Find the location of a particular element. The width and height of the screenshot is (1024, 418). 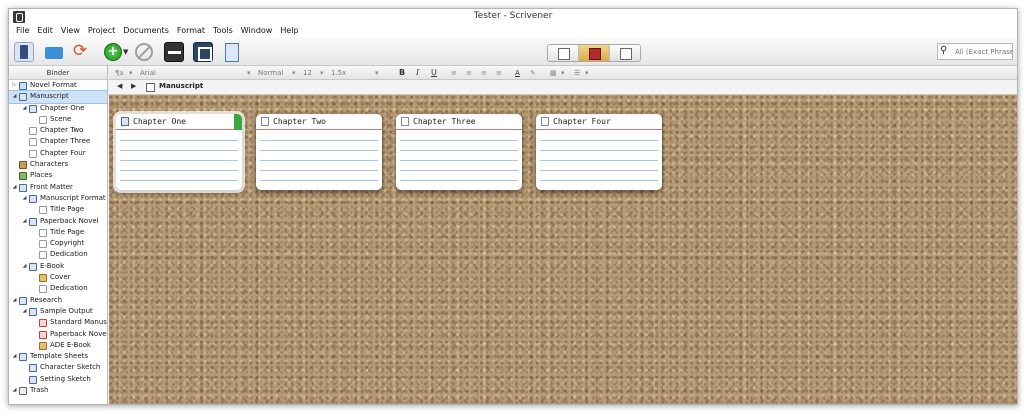

binder-item: Scene is located at coordinates (58, 119).